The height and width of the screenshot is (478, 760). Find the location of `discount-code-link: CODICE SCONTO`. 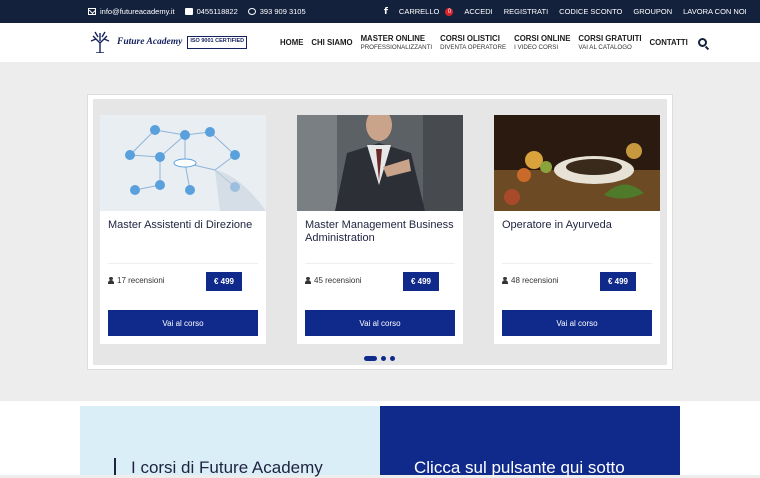

discount-code-link: CODICE SCONTO is located at coordinates (590, 11).